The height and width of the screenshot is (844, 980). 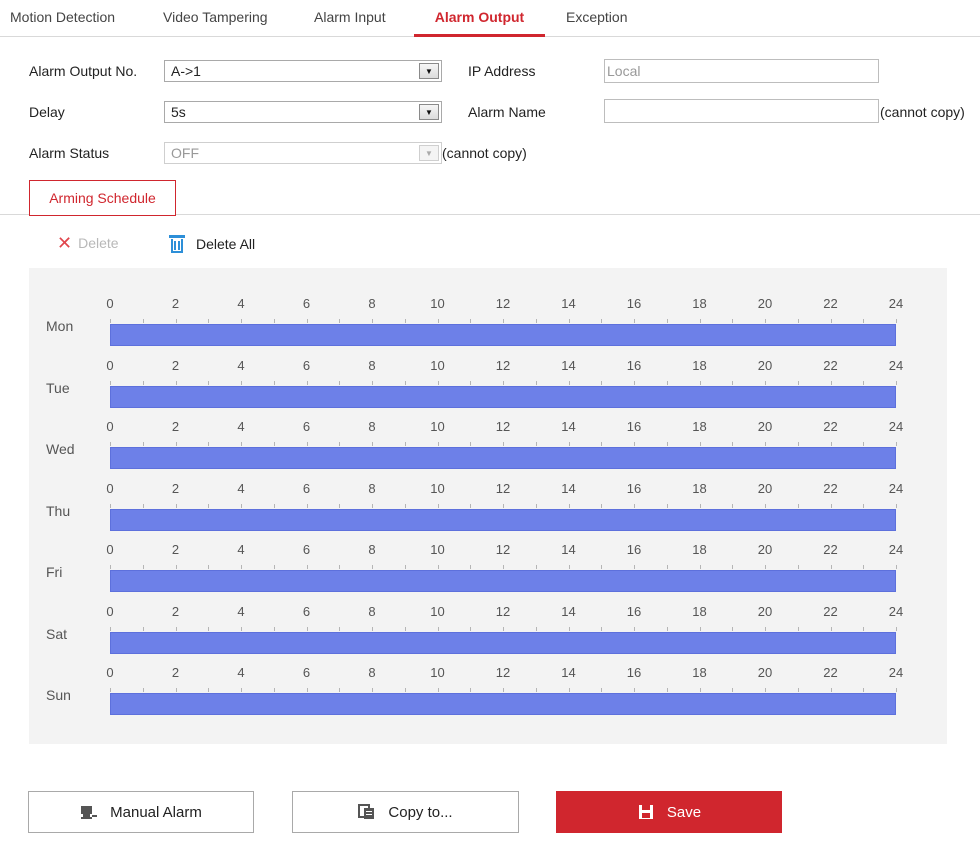 I want to click on delete-all-button: Delete All, so click(x=211, y=244).